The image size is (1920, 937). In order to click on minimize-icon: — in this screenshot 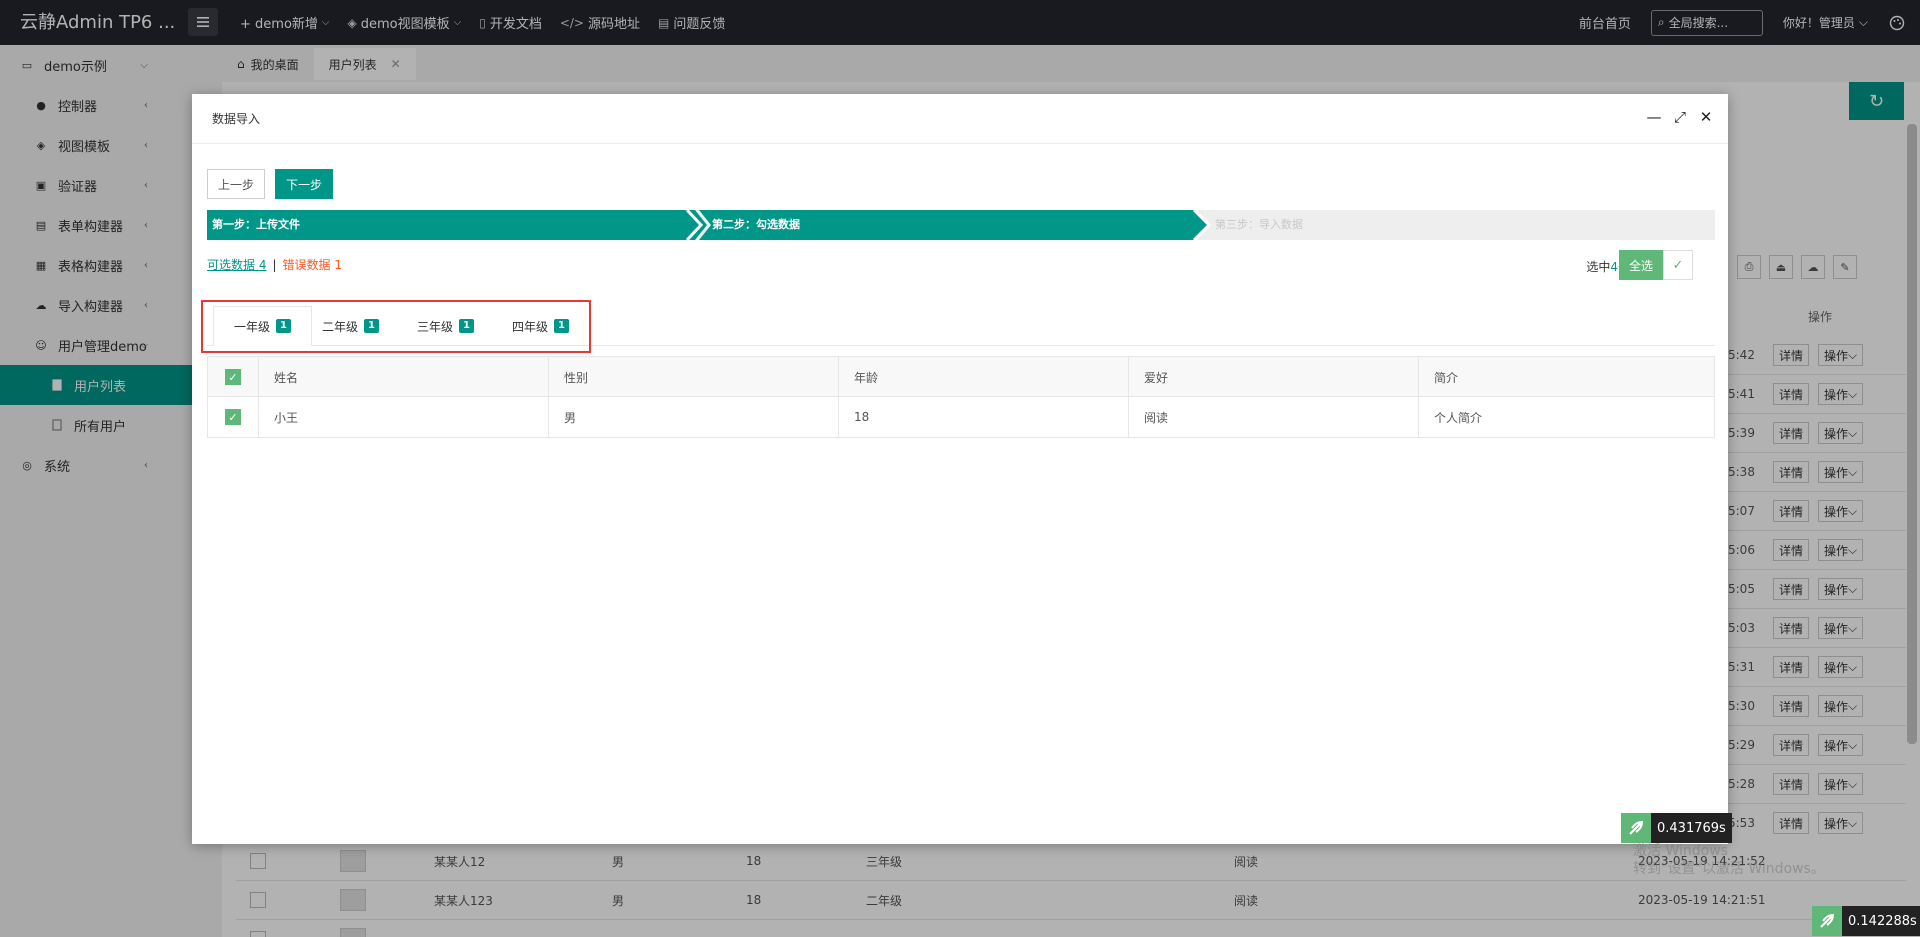, I will do `click(1654, 117)`.